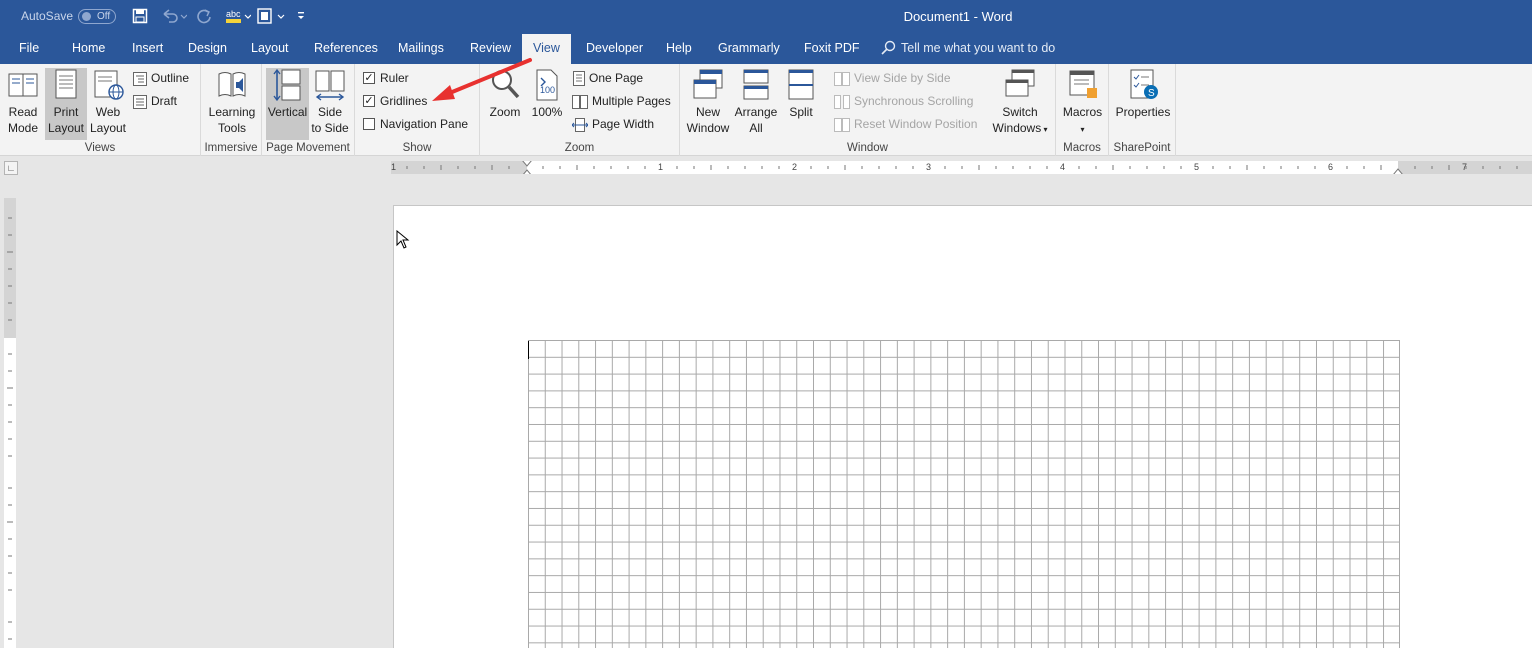 Image resolution: width=1532 pixels, height=648 pixels. I want to click on ruler-number: 2, so click(795, 167).